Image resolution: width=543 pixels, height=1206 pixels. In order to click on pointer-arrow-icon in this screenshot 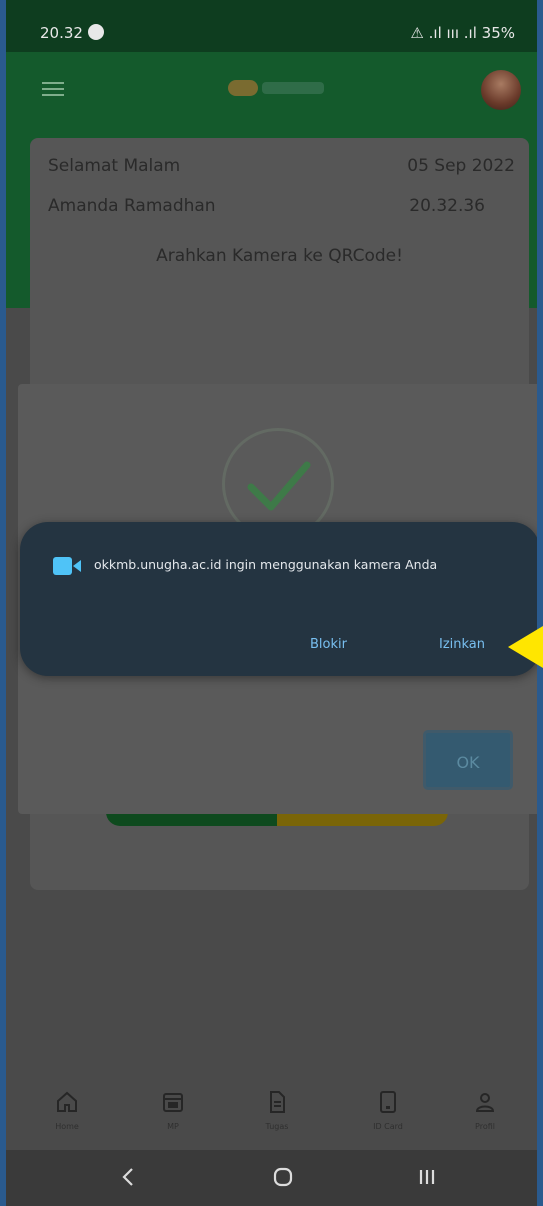, I will do `click(525, 647)`.